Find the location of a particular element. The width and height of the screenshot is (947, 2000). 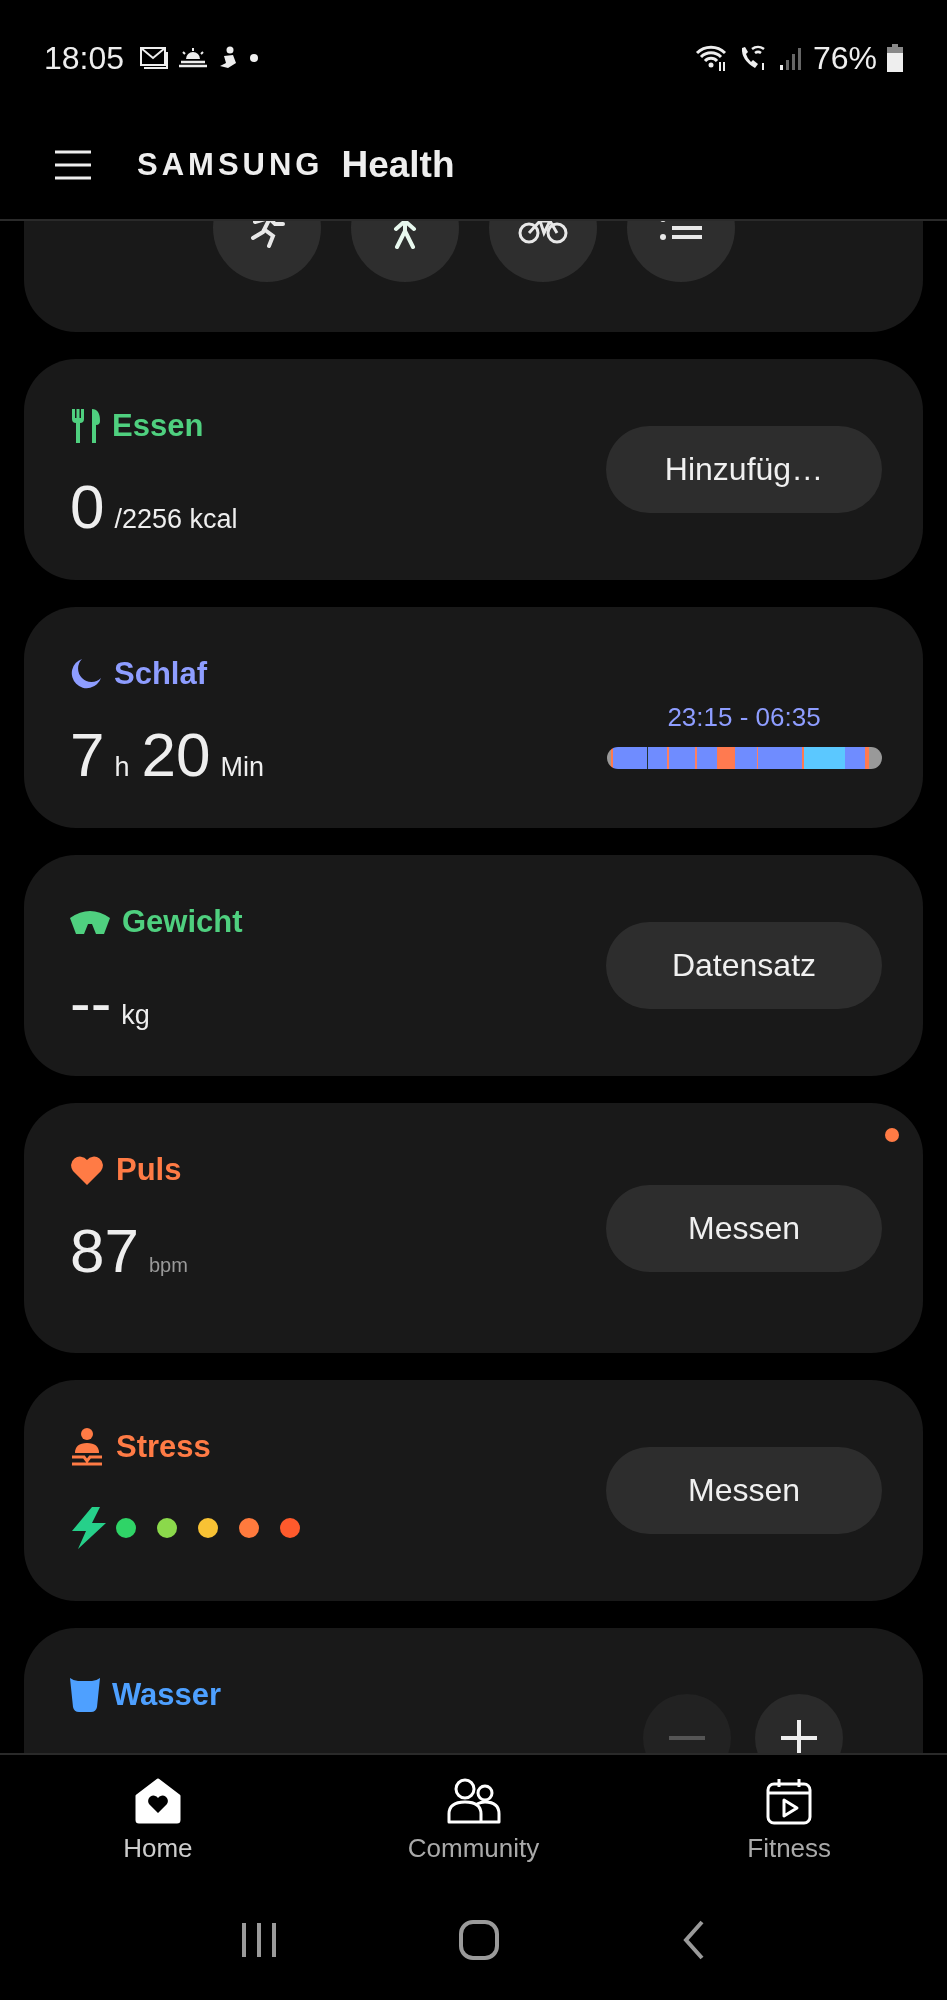

value-number: 7 is located at coordinates (87, 755).